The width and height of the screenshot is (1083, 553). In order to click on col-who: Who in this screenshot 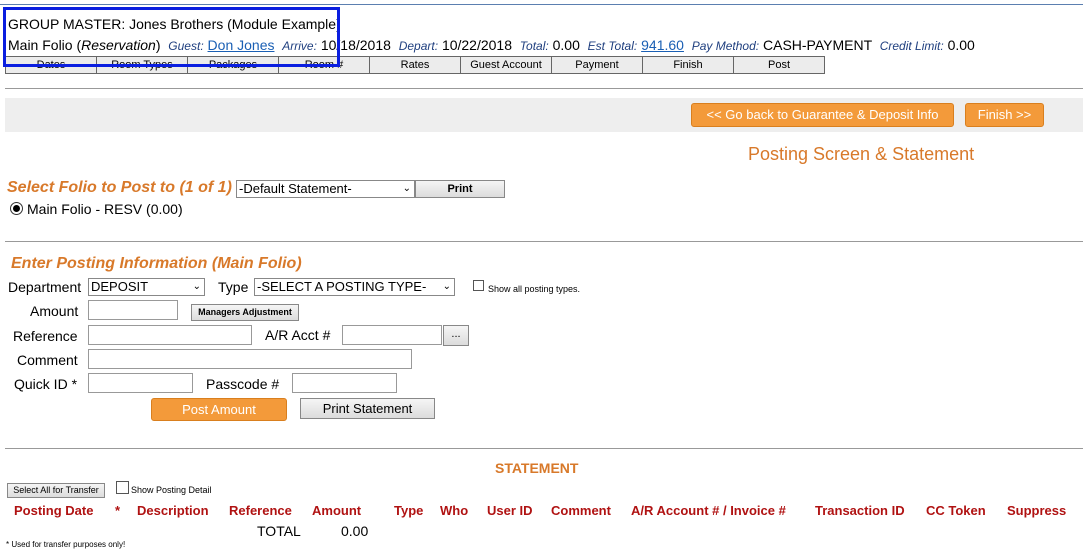, I will do `click(454, 510)`.